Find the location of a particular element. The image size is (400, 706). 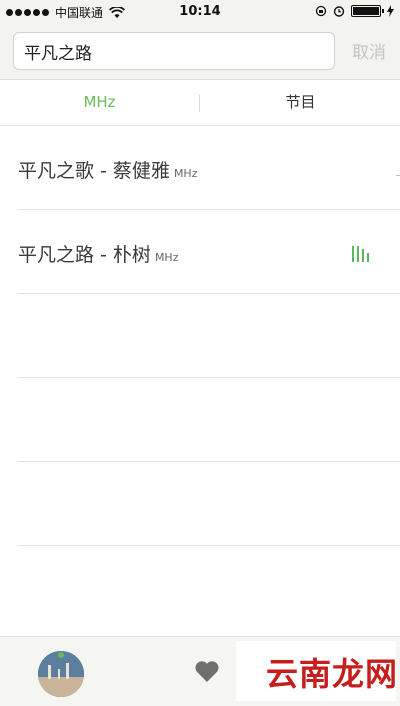

result-tabs: MHz 节目 is located at coordinates (200, 103).